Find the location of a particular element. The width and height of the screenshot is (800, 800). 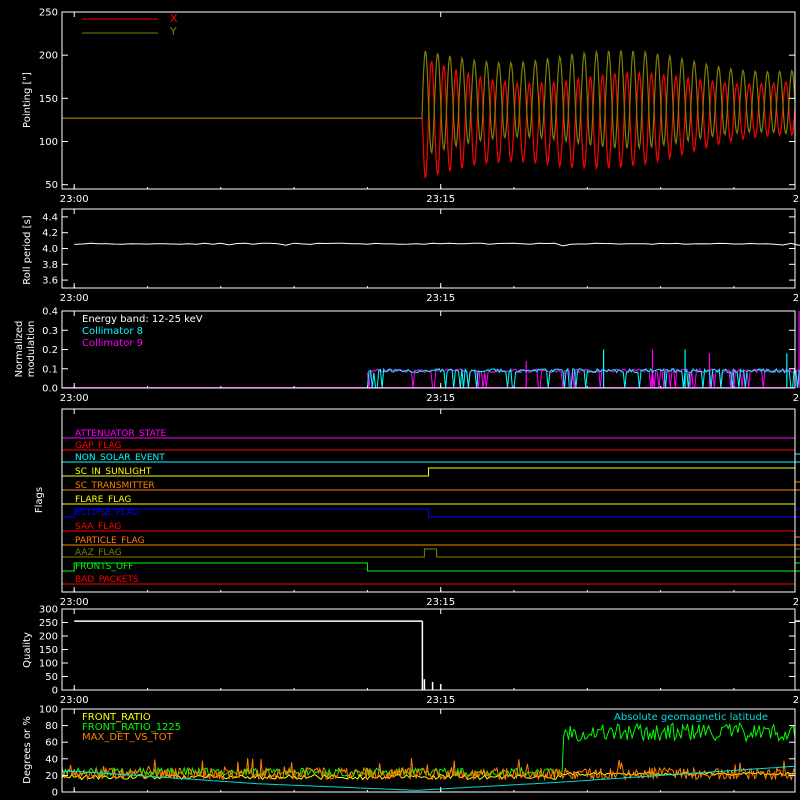

y-tick-label: 0.3 is located at coordinates (50, 331).